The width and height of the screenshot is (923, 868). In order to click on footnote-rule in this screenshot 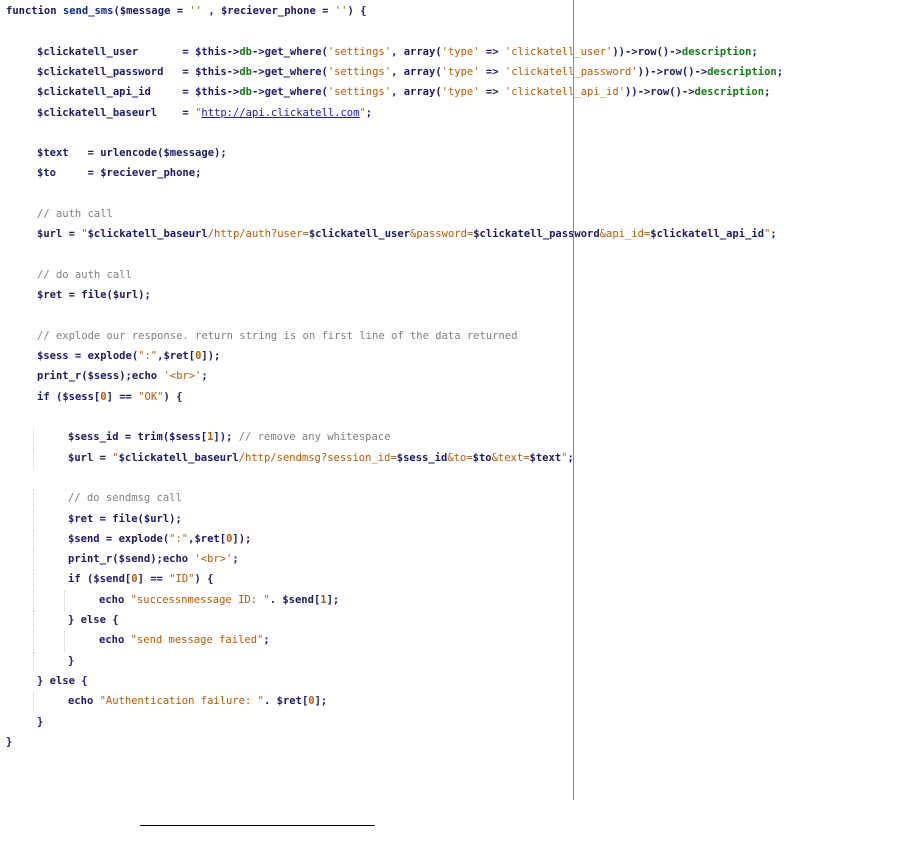, I will do `click(257, 825)`.